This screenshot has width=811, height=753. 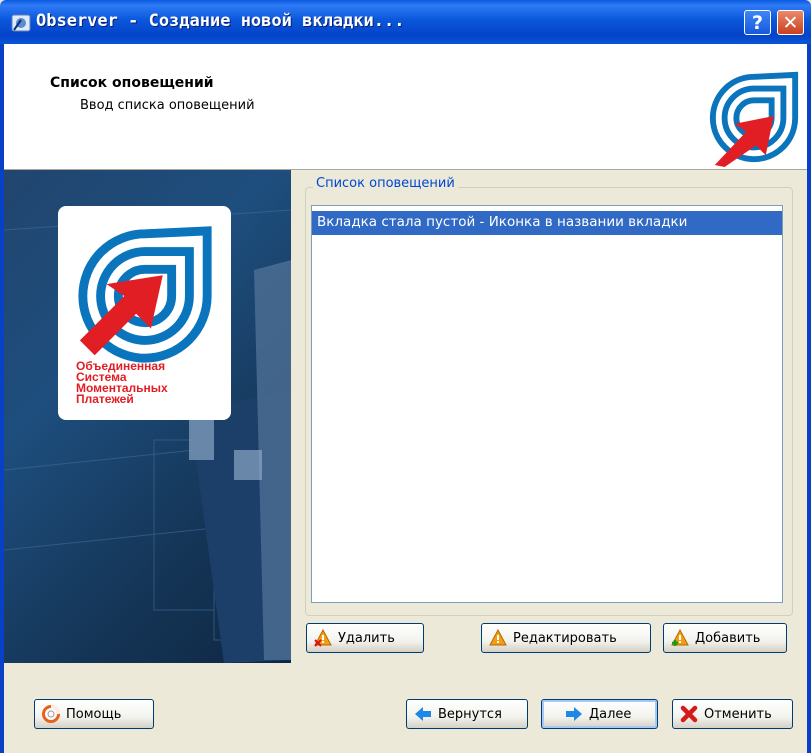 What do you see at coordinates (385, 183) in the screenshot?
I see `alerts-group-label: Список оповещений` at bounding box center [385, 183].